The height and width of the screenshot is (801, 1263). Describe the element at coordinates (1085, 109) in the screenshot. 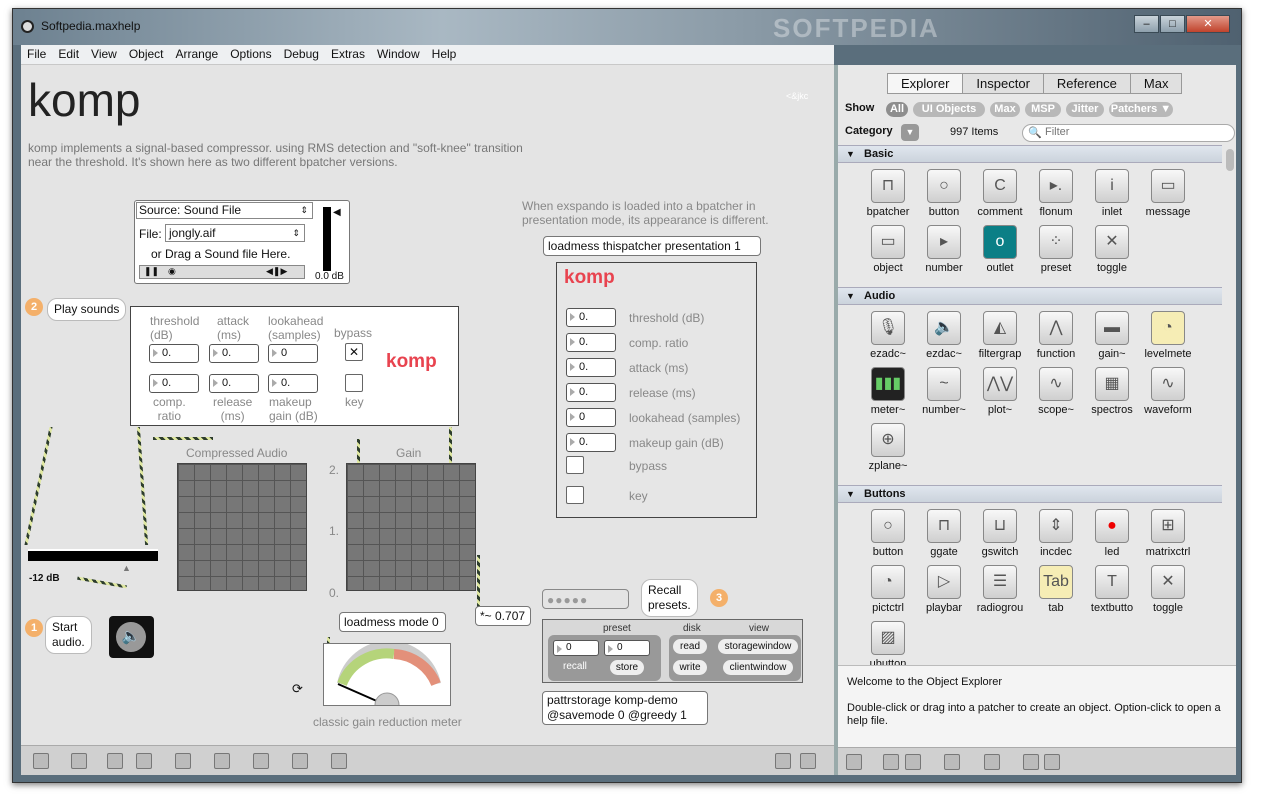

I see `filter-pill: Jitter` at that location.